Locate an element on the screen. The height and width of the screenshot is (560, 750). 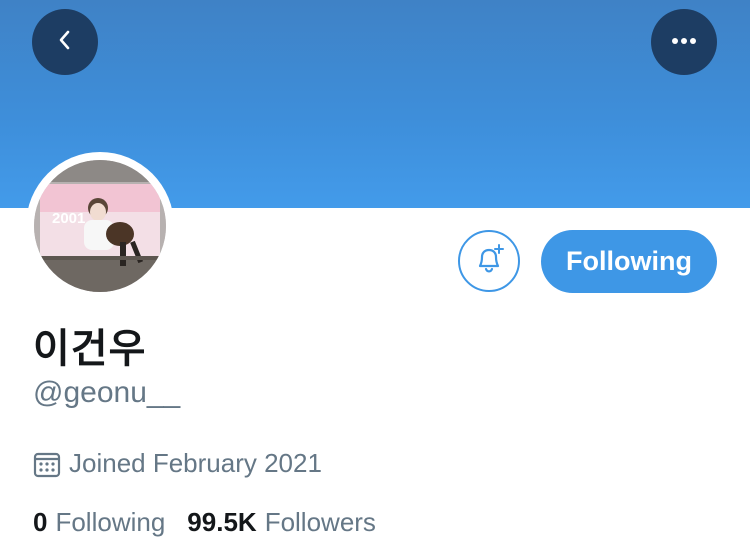
following-button: Following is located at coordinates (629, 261).